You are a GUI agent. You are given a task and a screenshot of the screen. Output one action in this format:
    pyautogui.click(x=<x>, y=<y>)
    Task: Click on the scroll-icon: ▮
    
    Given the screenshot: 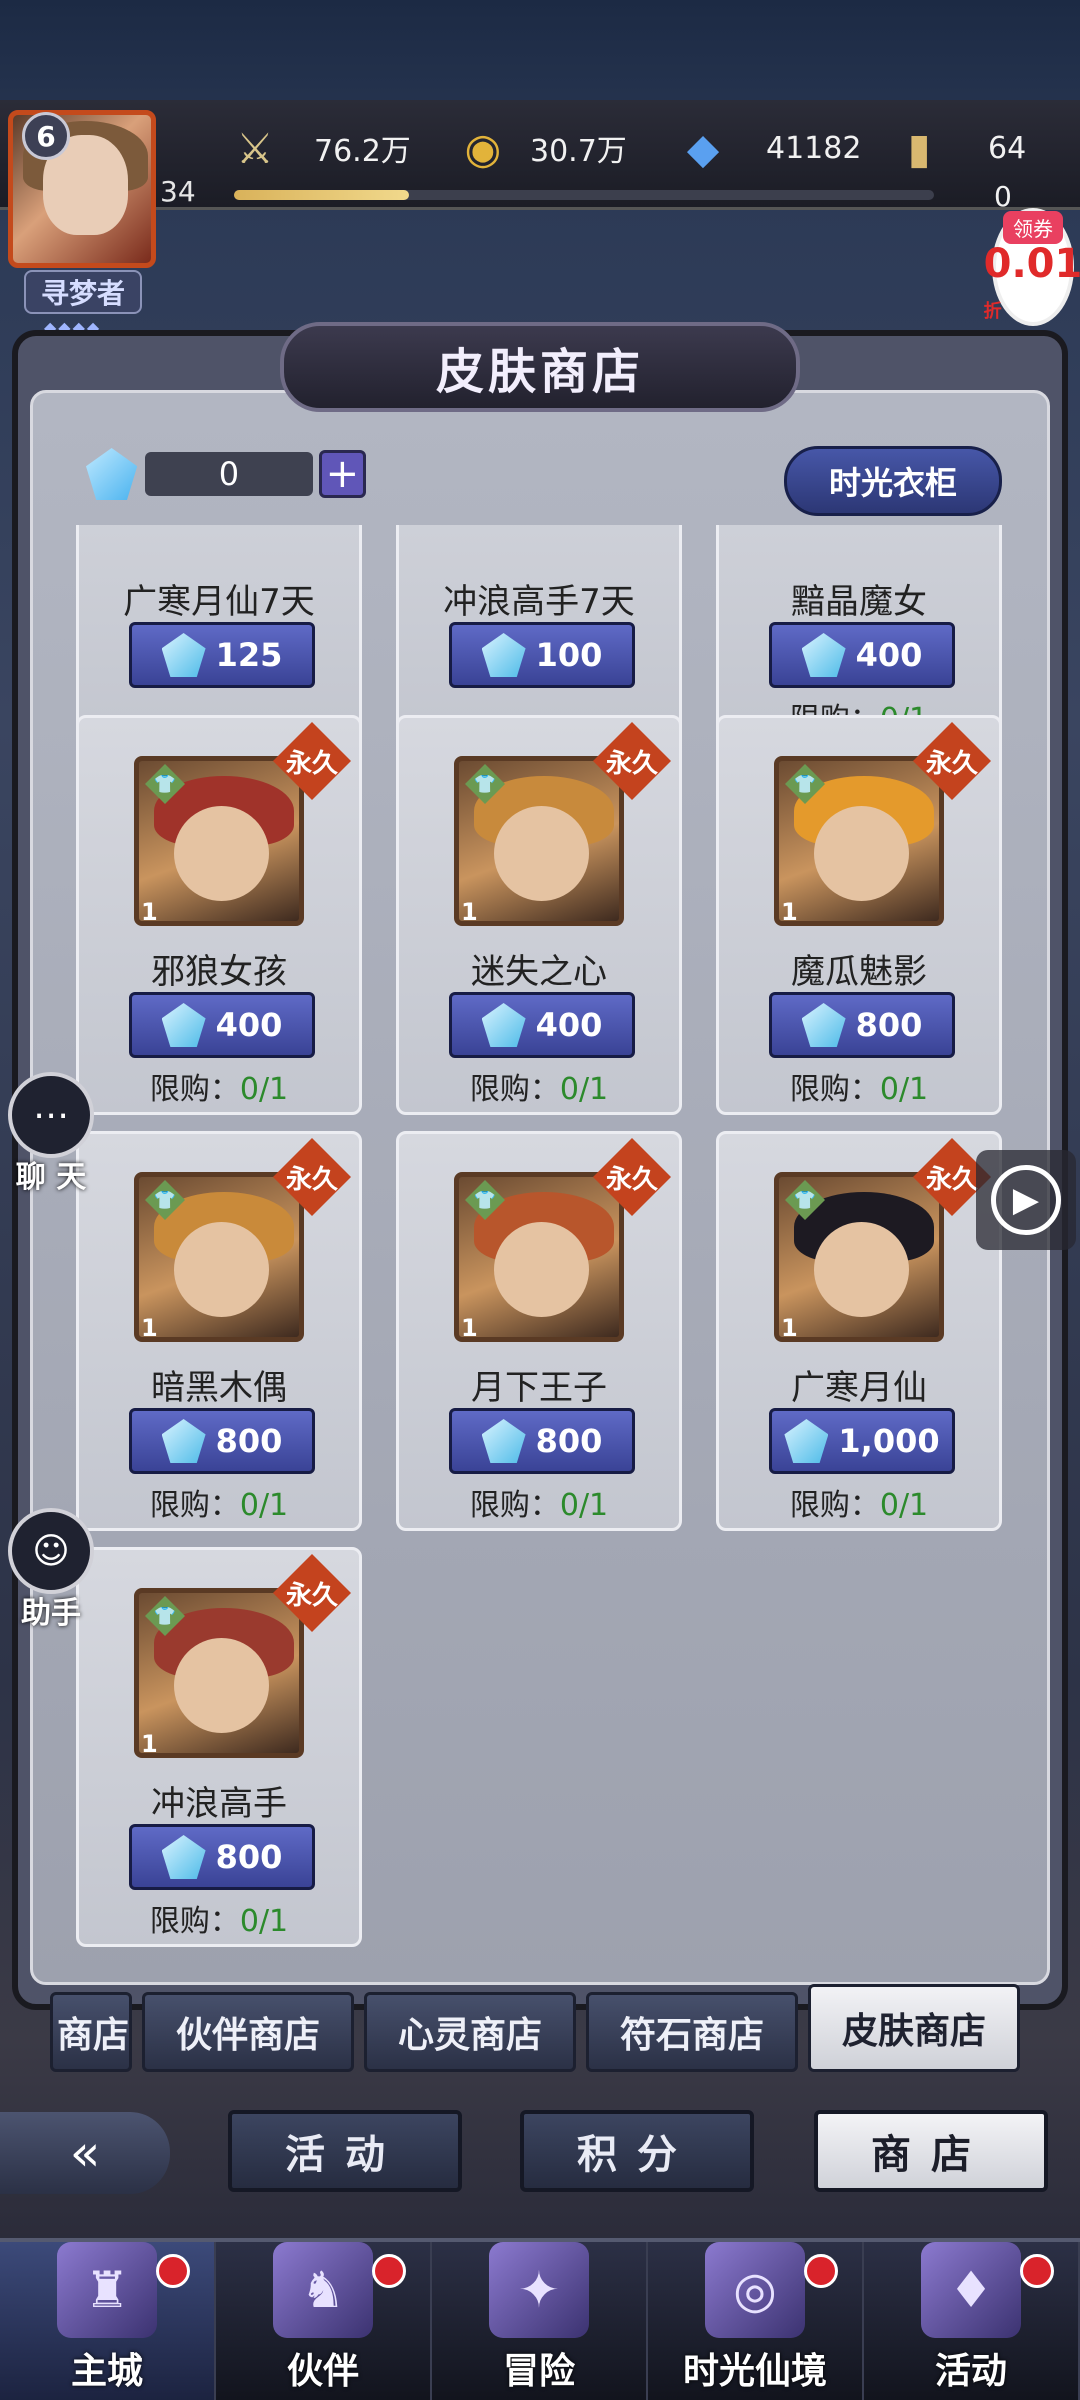 What is the action you would take?
    pyautogui.click(x=919, y=148)
    